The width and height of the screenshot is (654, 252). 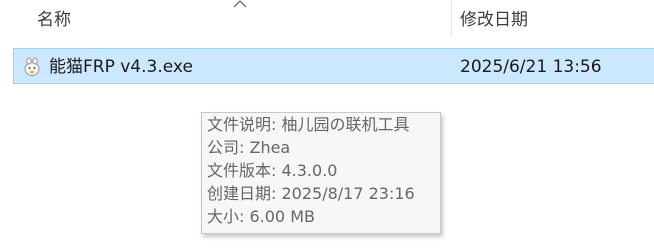 What do you see at coordinates (308, 124) in the screenshot?
I see `tooltip-file-description: 文件说明: 柚儿园の联机工具` at bounding box center [308, 124].